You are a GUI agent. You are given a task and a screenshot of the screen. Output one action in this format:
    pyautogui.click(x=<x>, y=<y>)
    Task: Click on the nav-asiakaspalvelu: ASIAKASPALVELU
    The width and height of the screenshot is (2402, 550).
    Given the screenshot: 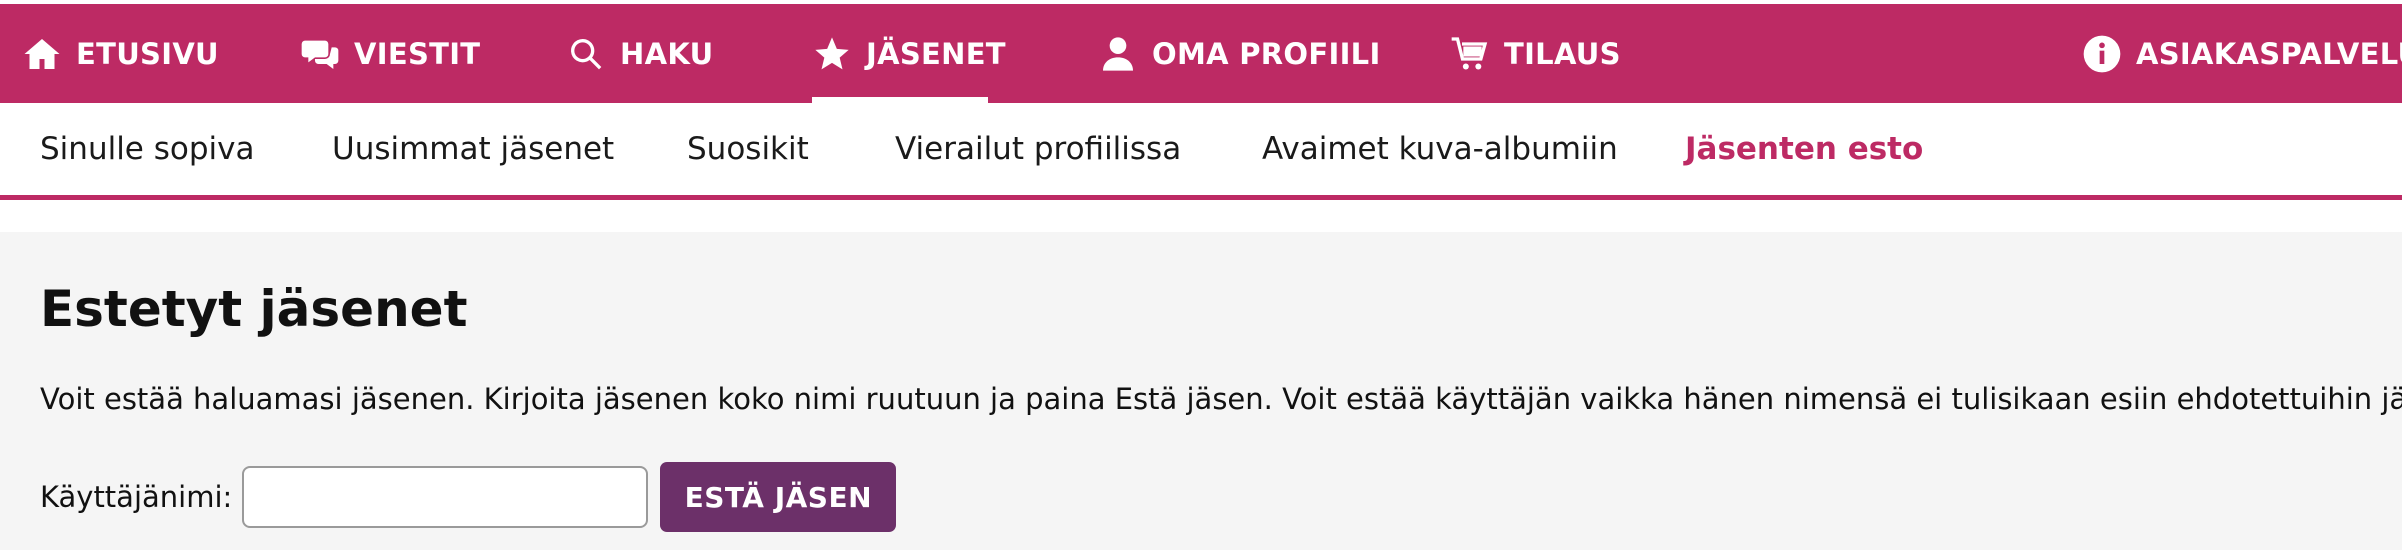 What is the action you would take?
    pyautogui.click(x=2242, y=53)
    